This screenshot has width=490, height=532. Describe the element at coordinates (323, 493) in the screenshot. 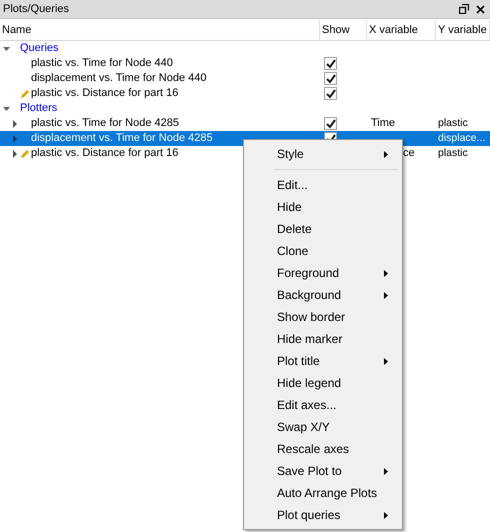

I see `menu-item: Auto Arrange Plots` at that location.